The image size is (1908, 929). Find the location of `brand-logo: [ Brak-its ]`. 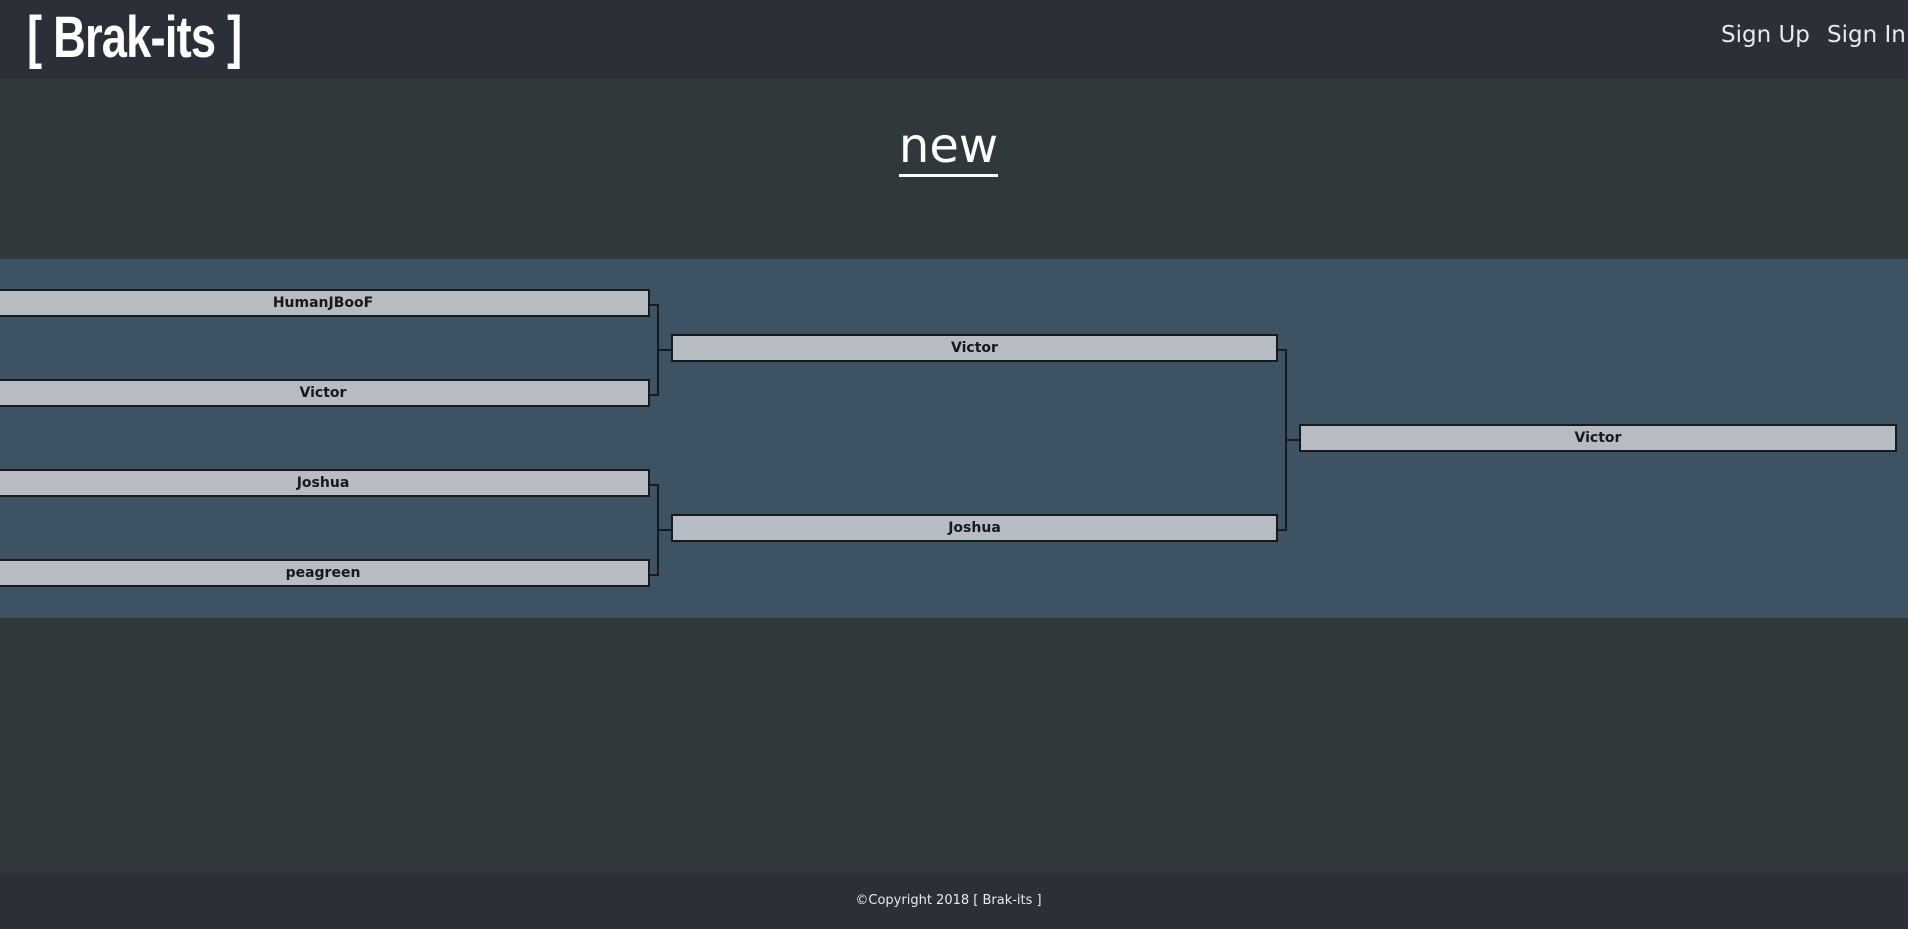

brand-logo: [ Brak-its ] is located at coordinates (134, 38).